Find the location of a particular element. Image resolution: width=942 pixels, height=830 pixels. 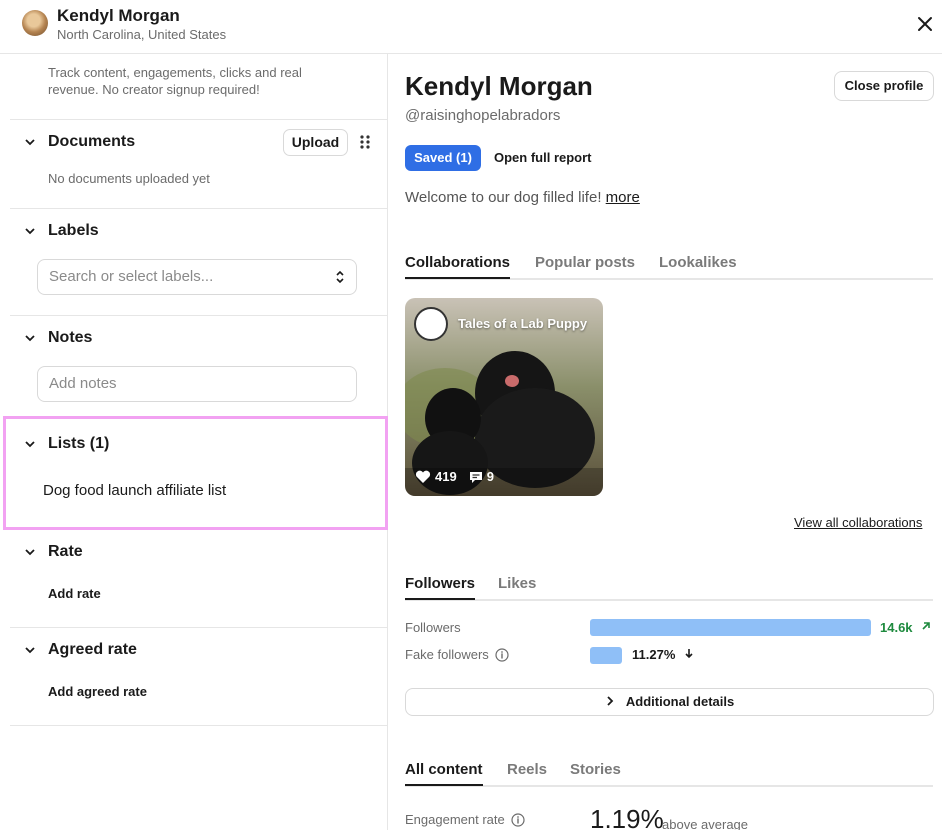

agreed-rate-title: Agreed rate is located at coordinates (92, 650).